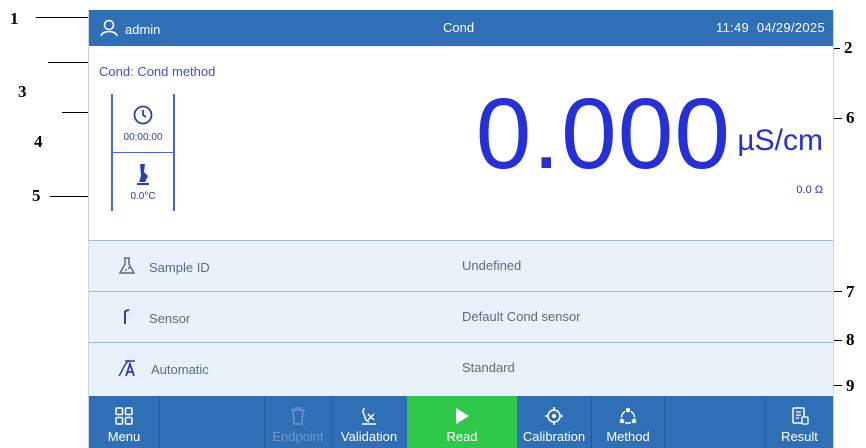  What do you see at coordinates (38, 141) in the screenshot?
I see `callout-4: 4` at bounding box center [38, 141].